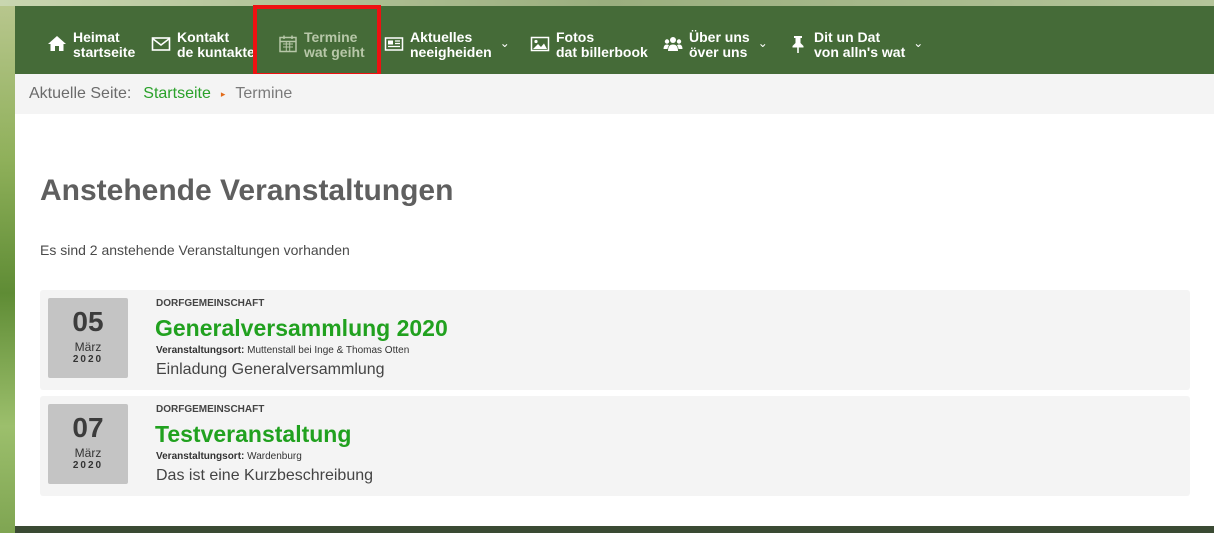  What do you see at coordinates (614, 94) in the screenshot?
I see `breadcrumb: Aktuelle Seite: Startseite ▸ Termine` at bounding box center [614, 94].